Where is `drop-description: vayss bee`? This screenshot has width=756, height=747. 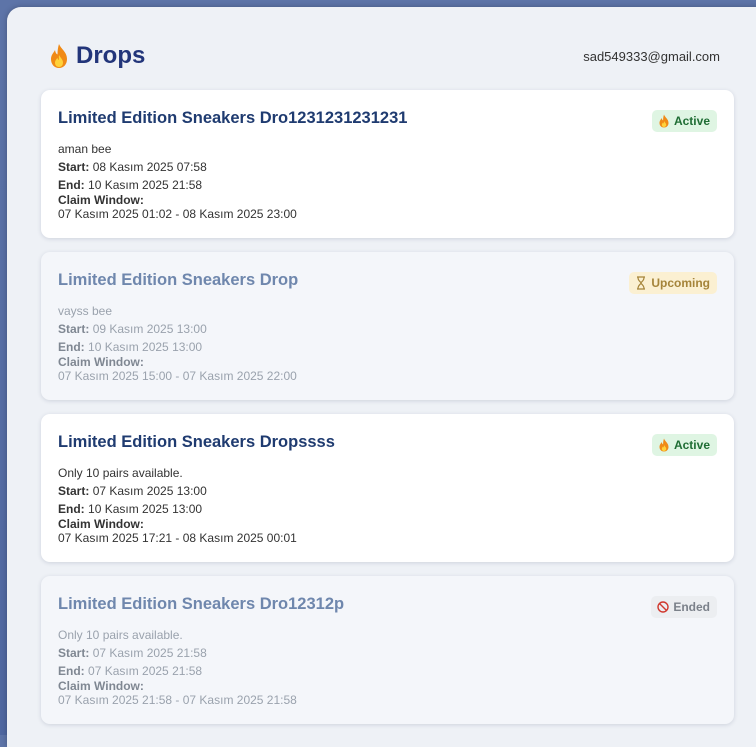
drop-description: vayss bee is located at coordinates (85, 311).